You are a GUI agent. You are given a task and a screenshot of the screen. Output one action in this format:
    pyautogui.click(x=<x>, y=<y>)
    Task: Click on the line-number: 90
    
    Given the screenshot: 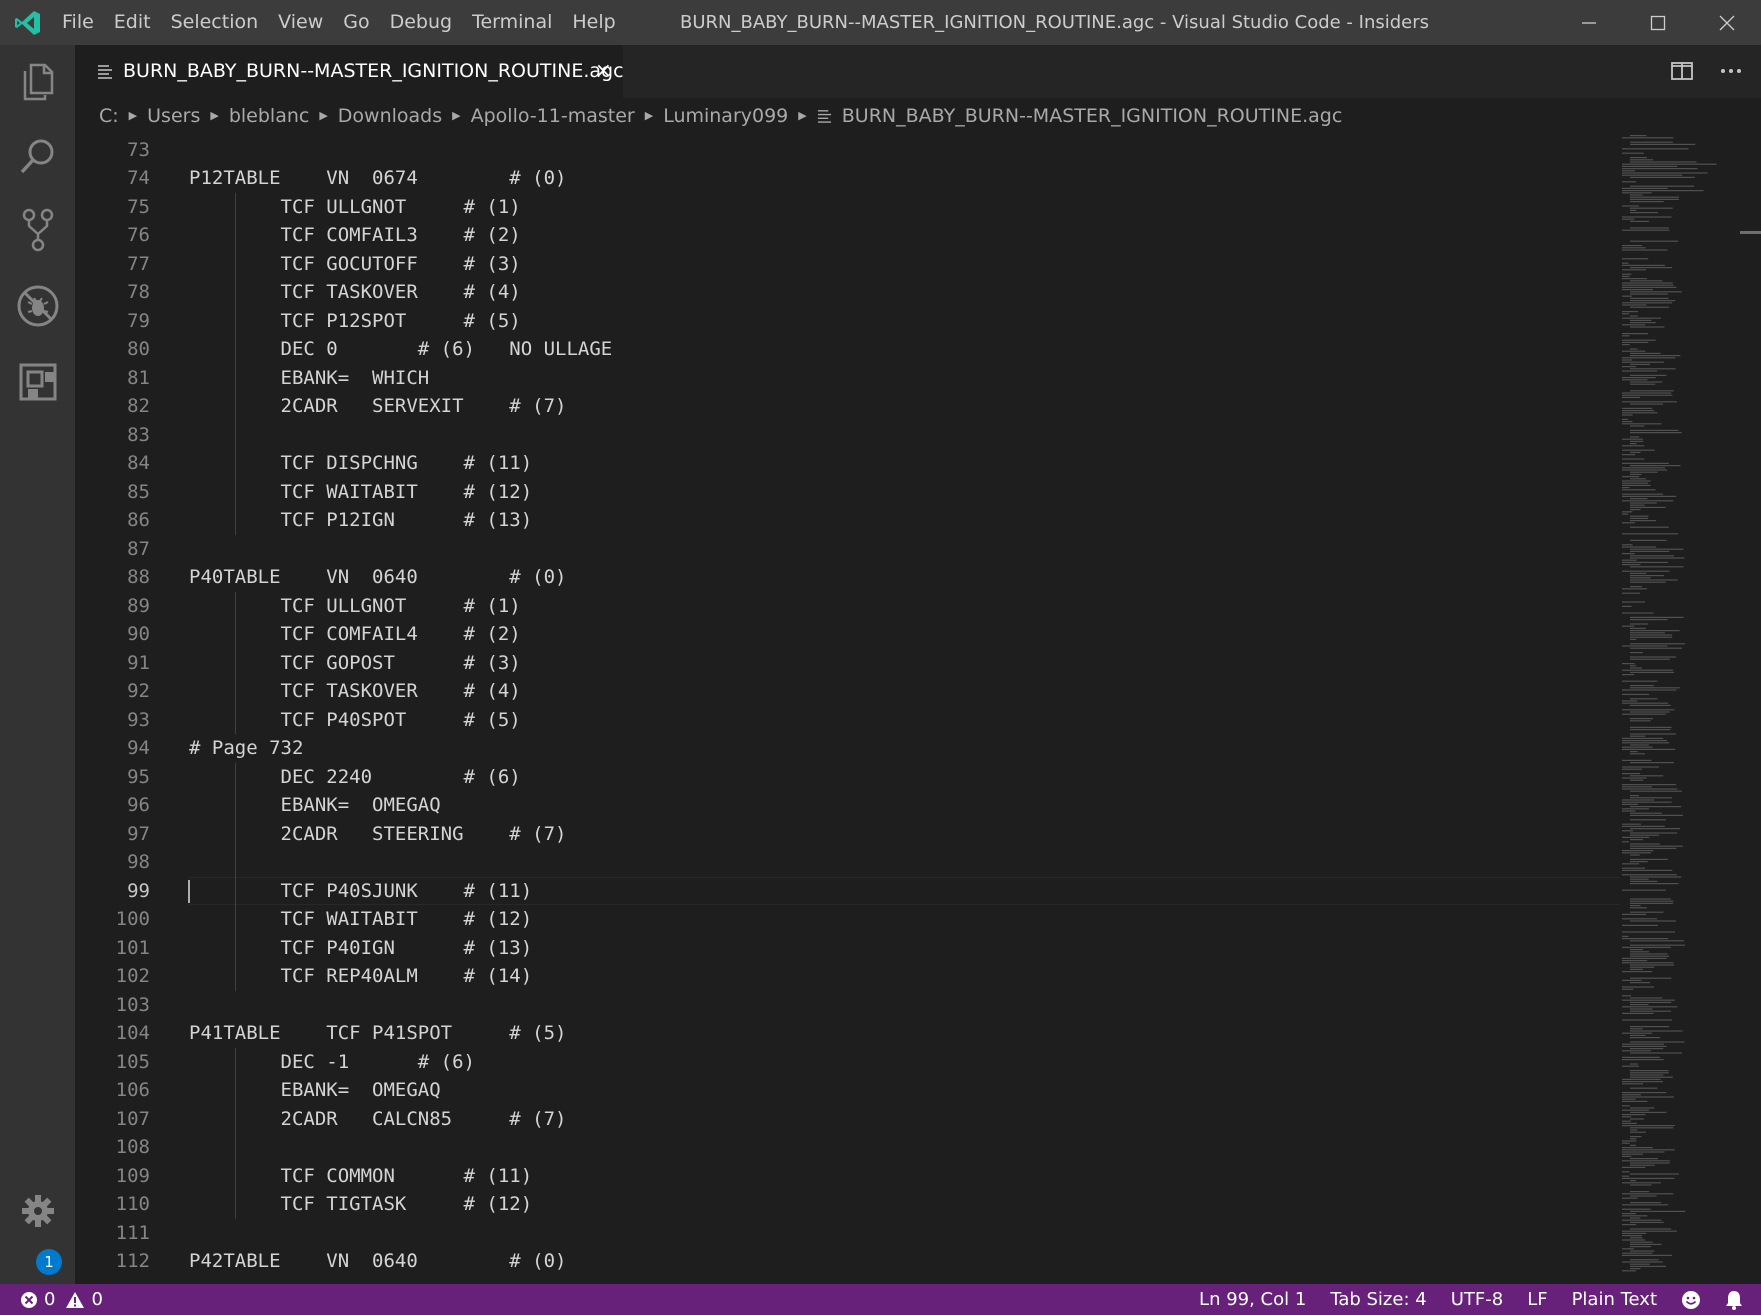 What is the action you would take?
    pyautogui.click(x=138, y=634)
    